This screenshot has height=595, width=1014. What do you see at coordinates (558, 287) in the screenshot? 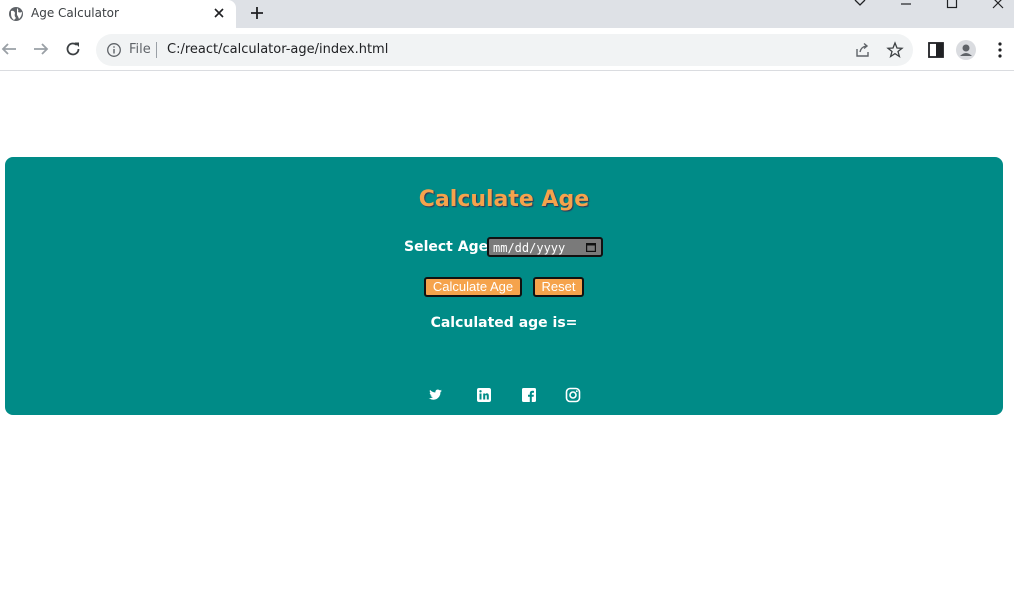
I see `reset-button: Reset` at bounding box center [558, 287].